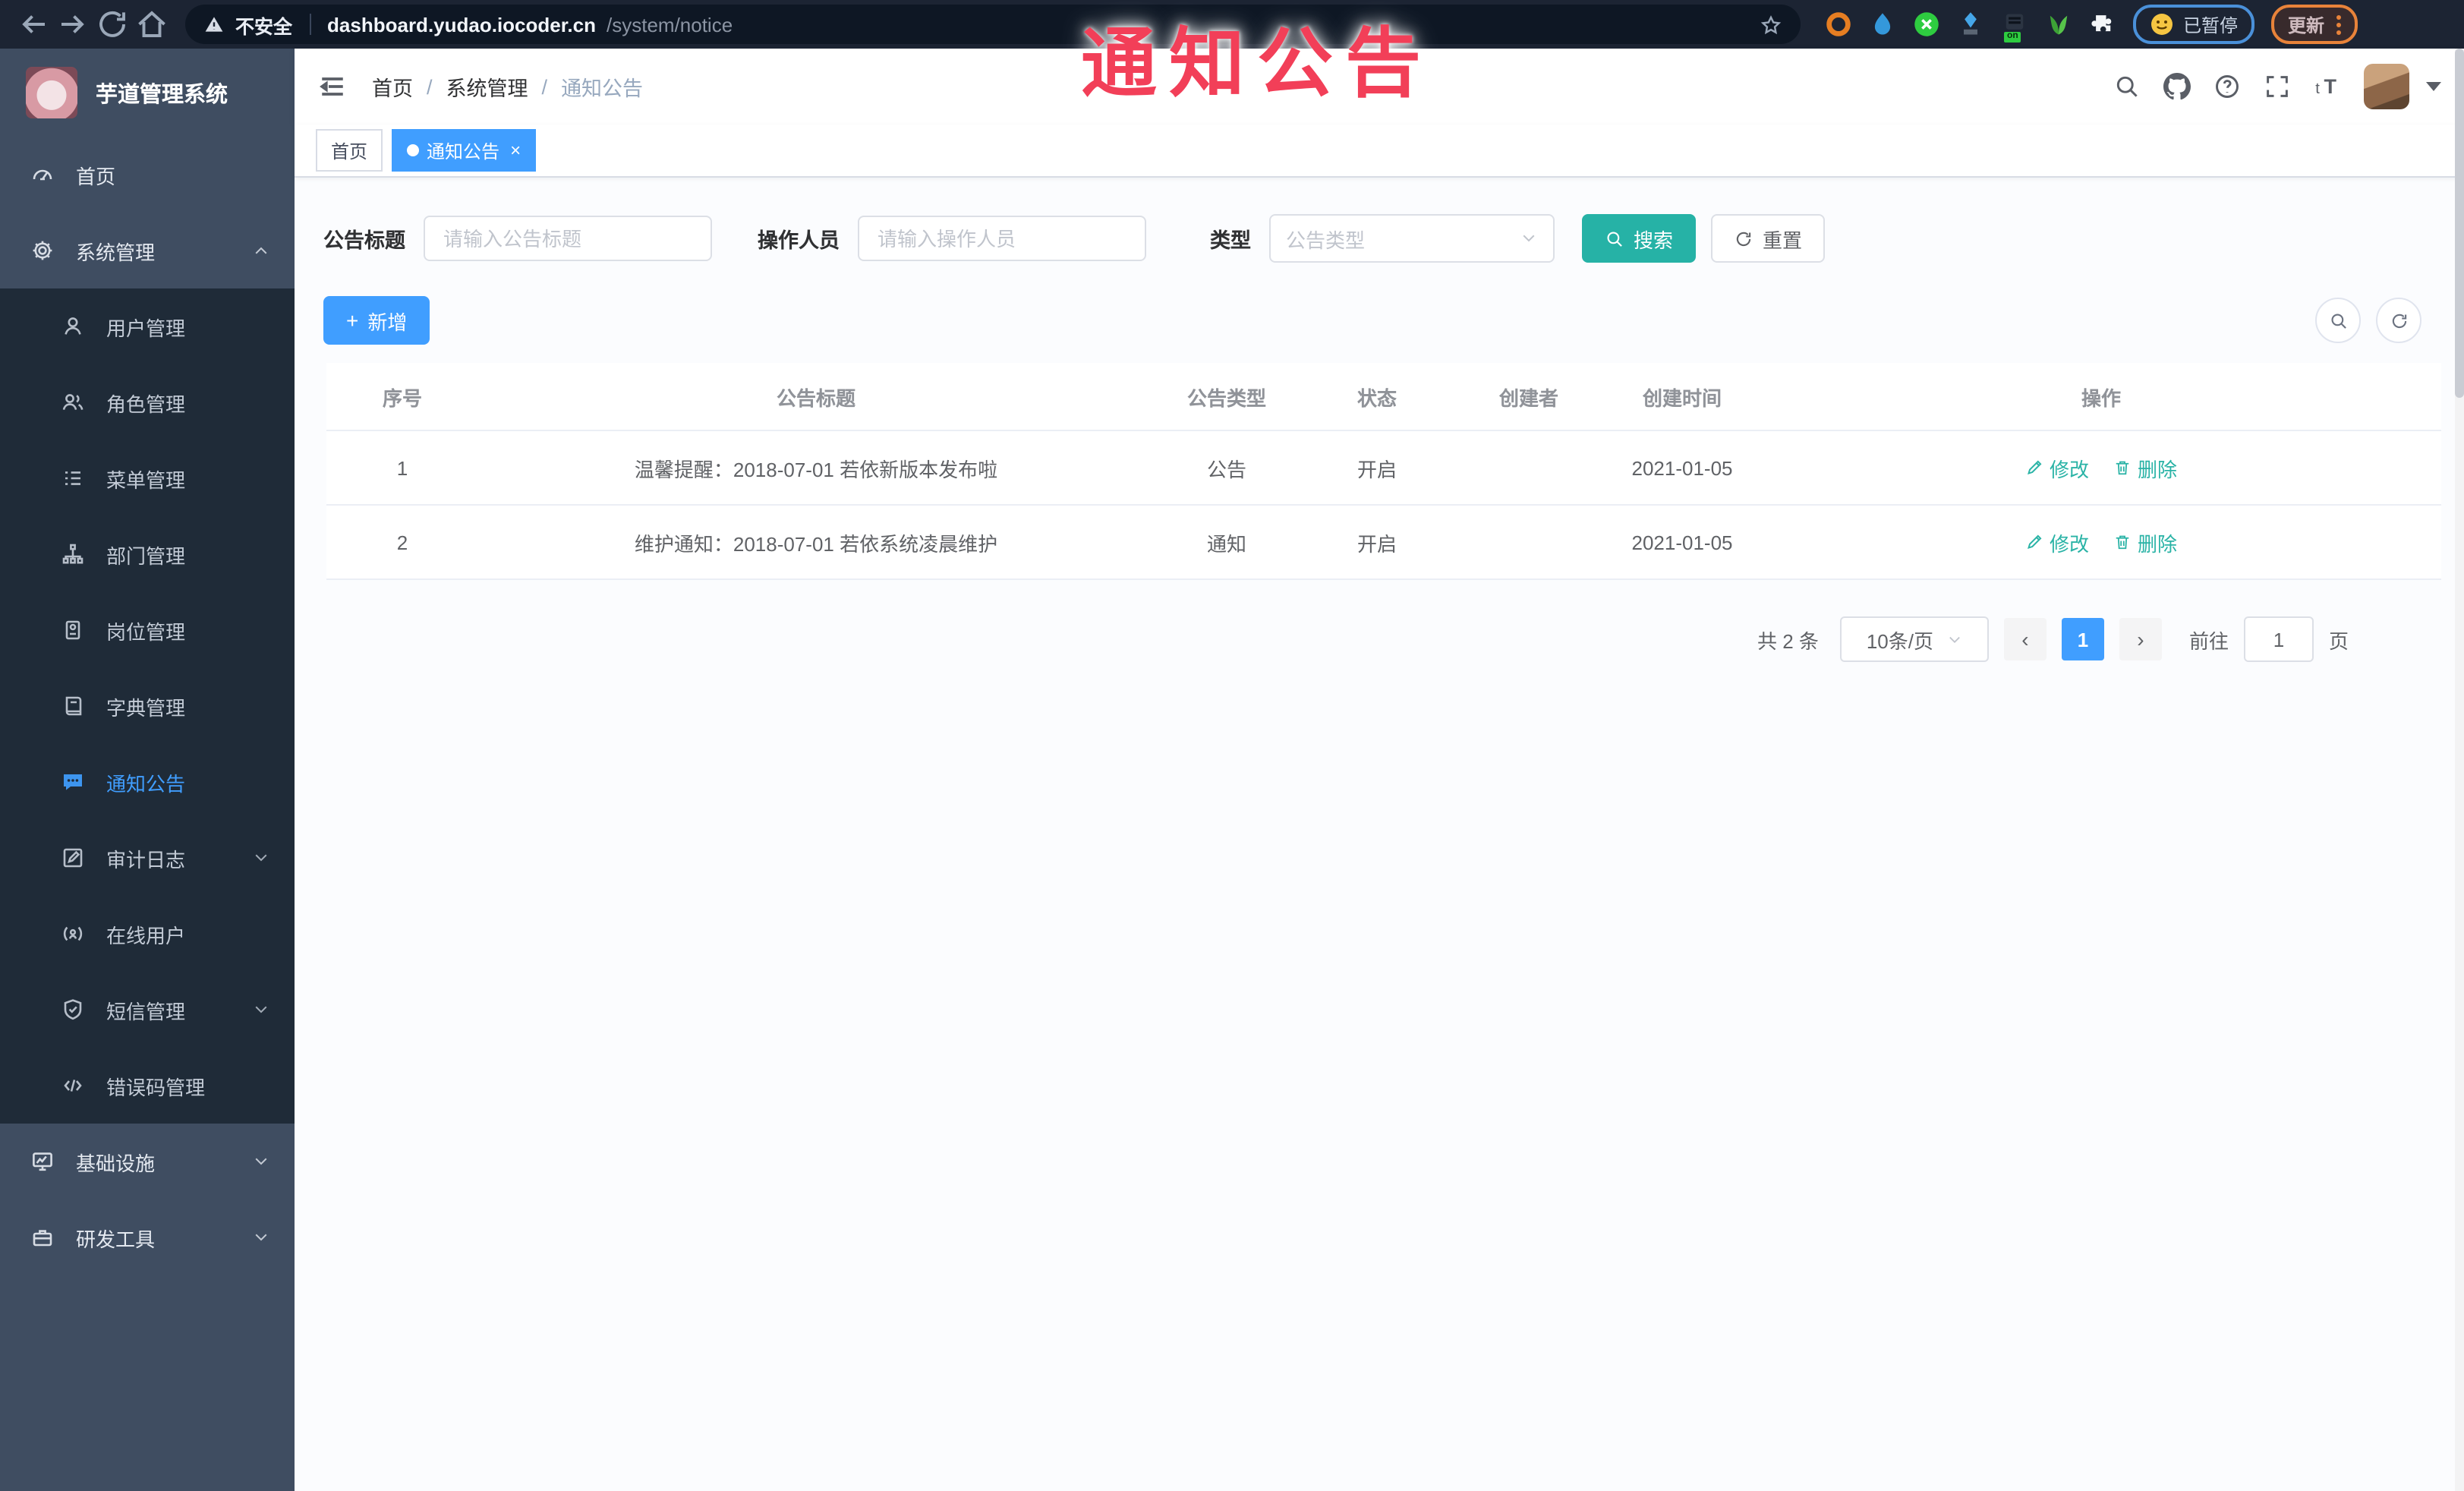 The width and height of the screenshot is (2464, 1491). Describe the element at coordinates (73, 326) in the screenshot. I see `user-icon` at that location.